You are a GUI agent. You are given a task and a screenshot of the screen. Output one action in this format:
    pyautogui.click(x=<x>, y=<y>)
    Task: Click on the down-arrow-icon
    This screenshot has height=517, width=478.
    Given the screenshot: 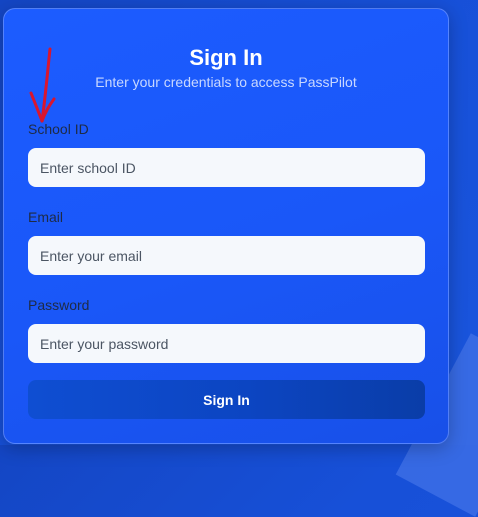 What is the action you would take?
    pyautogui.click(x=42, y=85)
    